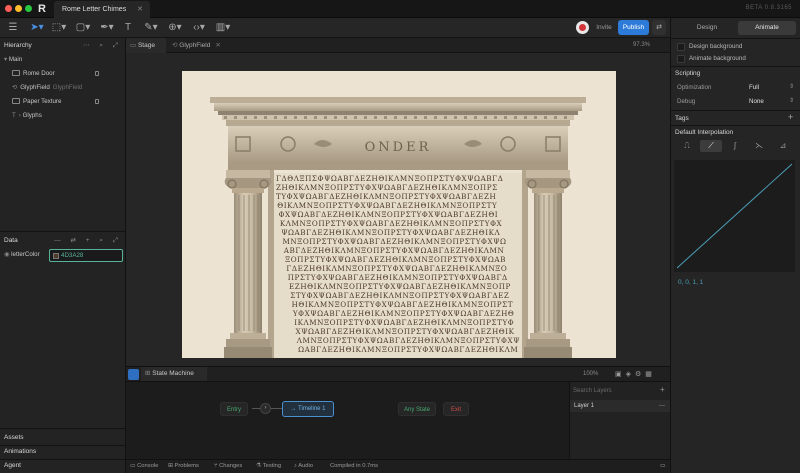 The image size is (800, 473). What do you see at coordinates (659, 27) in the screenshot?
I see `share-icon: ⇄` at bounding box center [659, 27].